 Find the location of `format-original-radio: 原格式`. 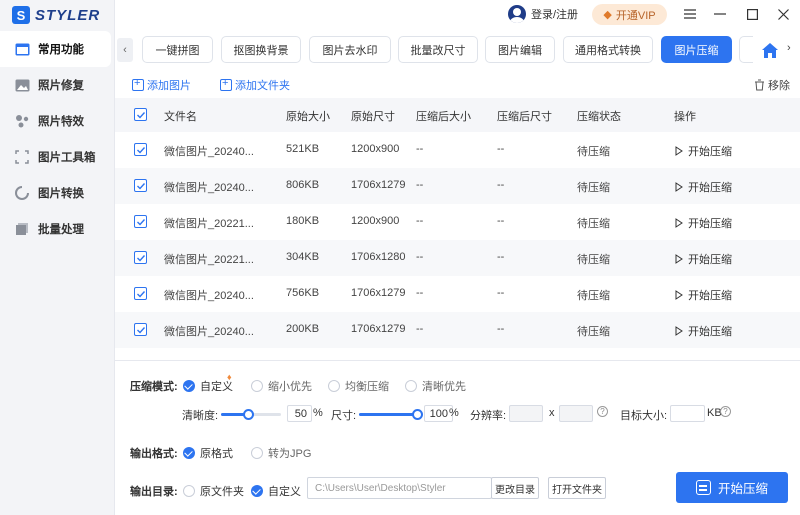

format-original-radio: 原格式 is located at coordinates (208, 453).